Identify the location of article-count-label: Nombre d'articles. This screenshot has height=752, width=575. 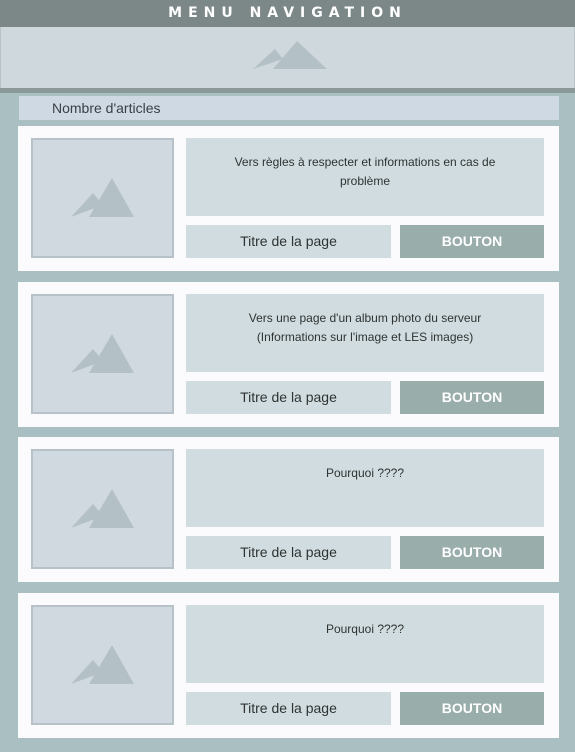
(289, 108).